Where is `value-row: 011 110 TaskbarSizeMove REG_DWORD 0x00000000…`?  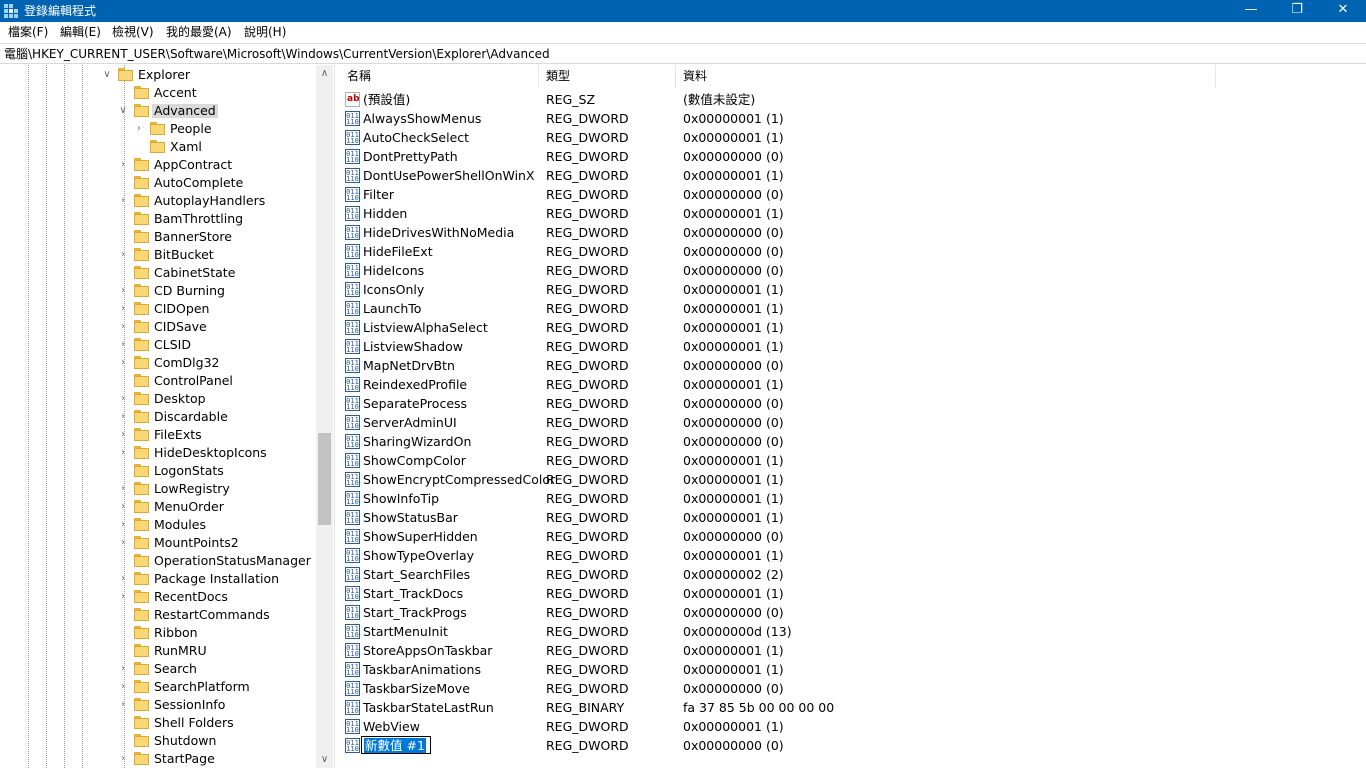 value-row: 011 110 TaskbarSizeMove REG_DWORD 0x00000000… is located at coordinates (853, 688).